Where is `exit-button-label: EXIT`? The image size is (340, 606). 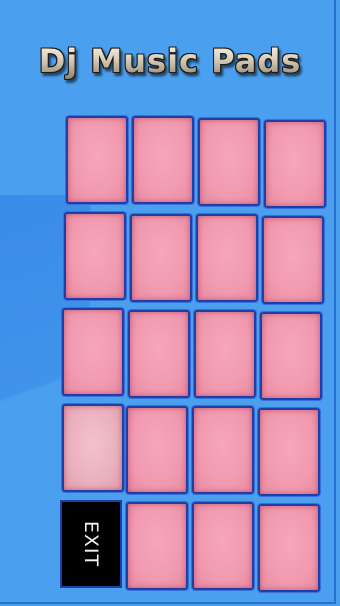
exit-button-label: EXIT is located at coordinates (91, 544).